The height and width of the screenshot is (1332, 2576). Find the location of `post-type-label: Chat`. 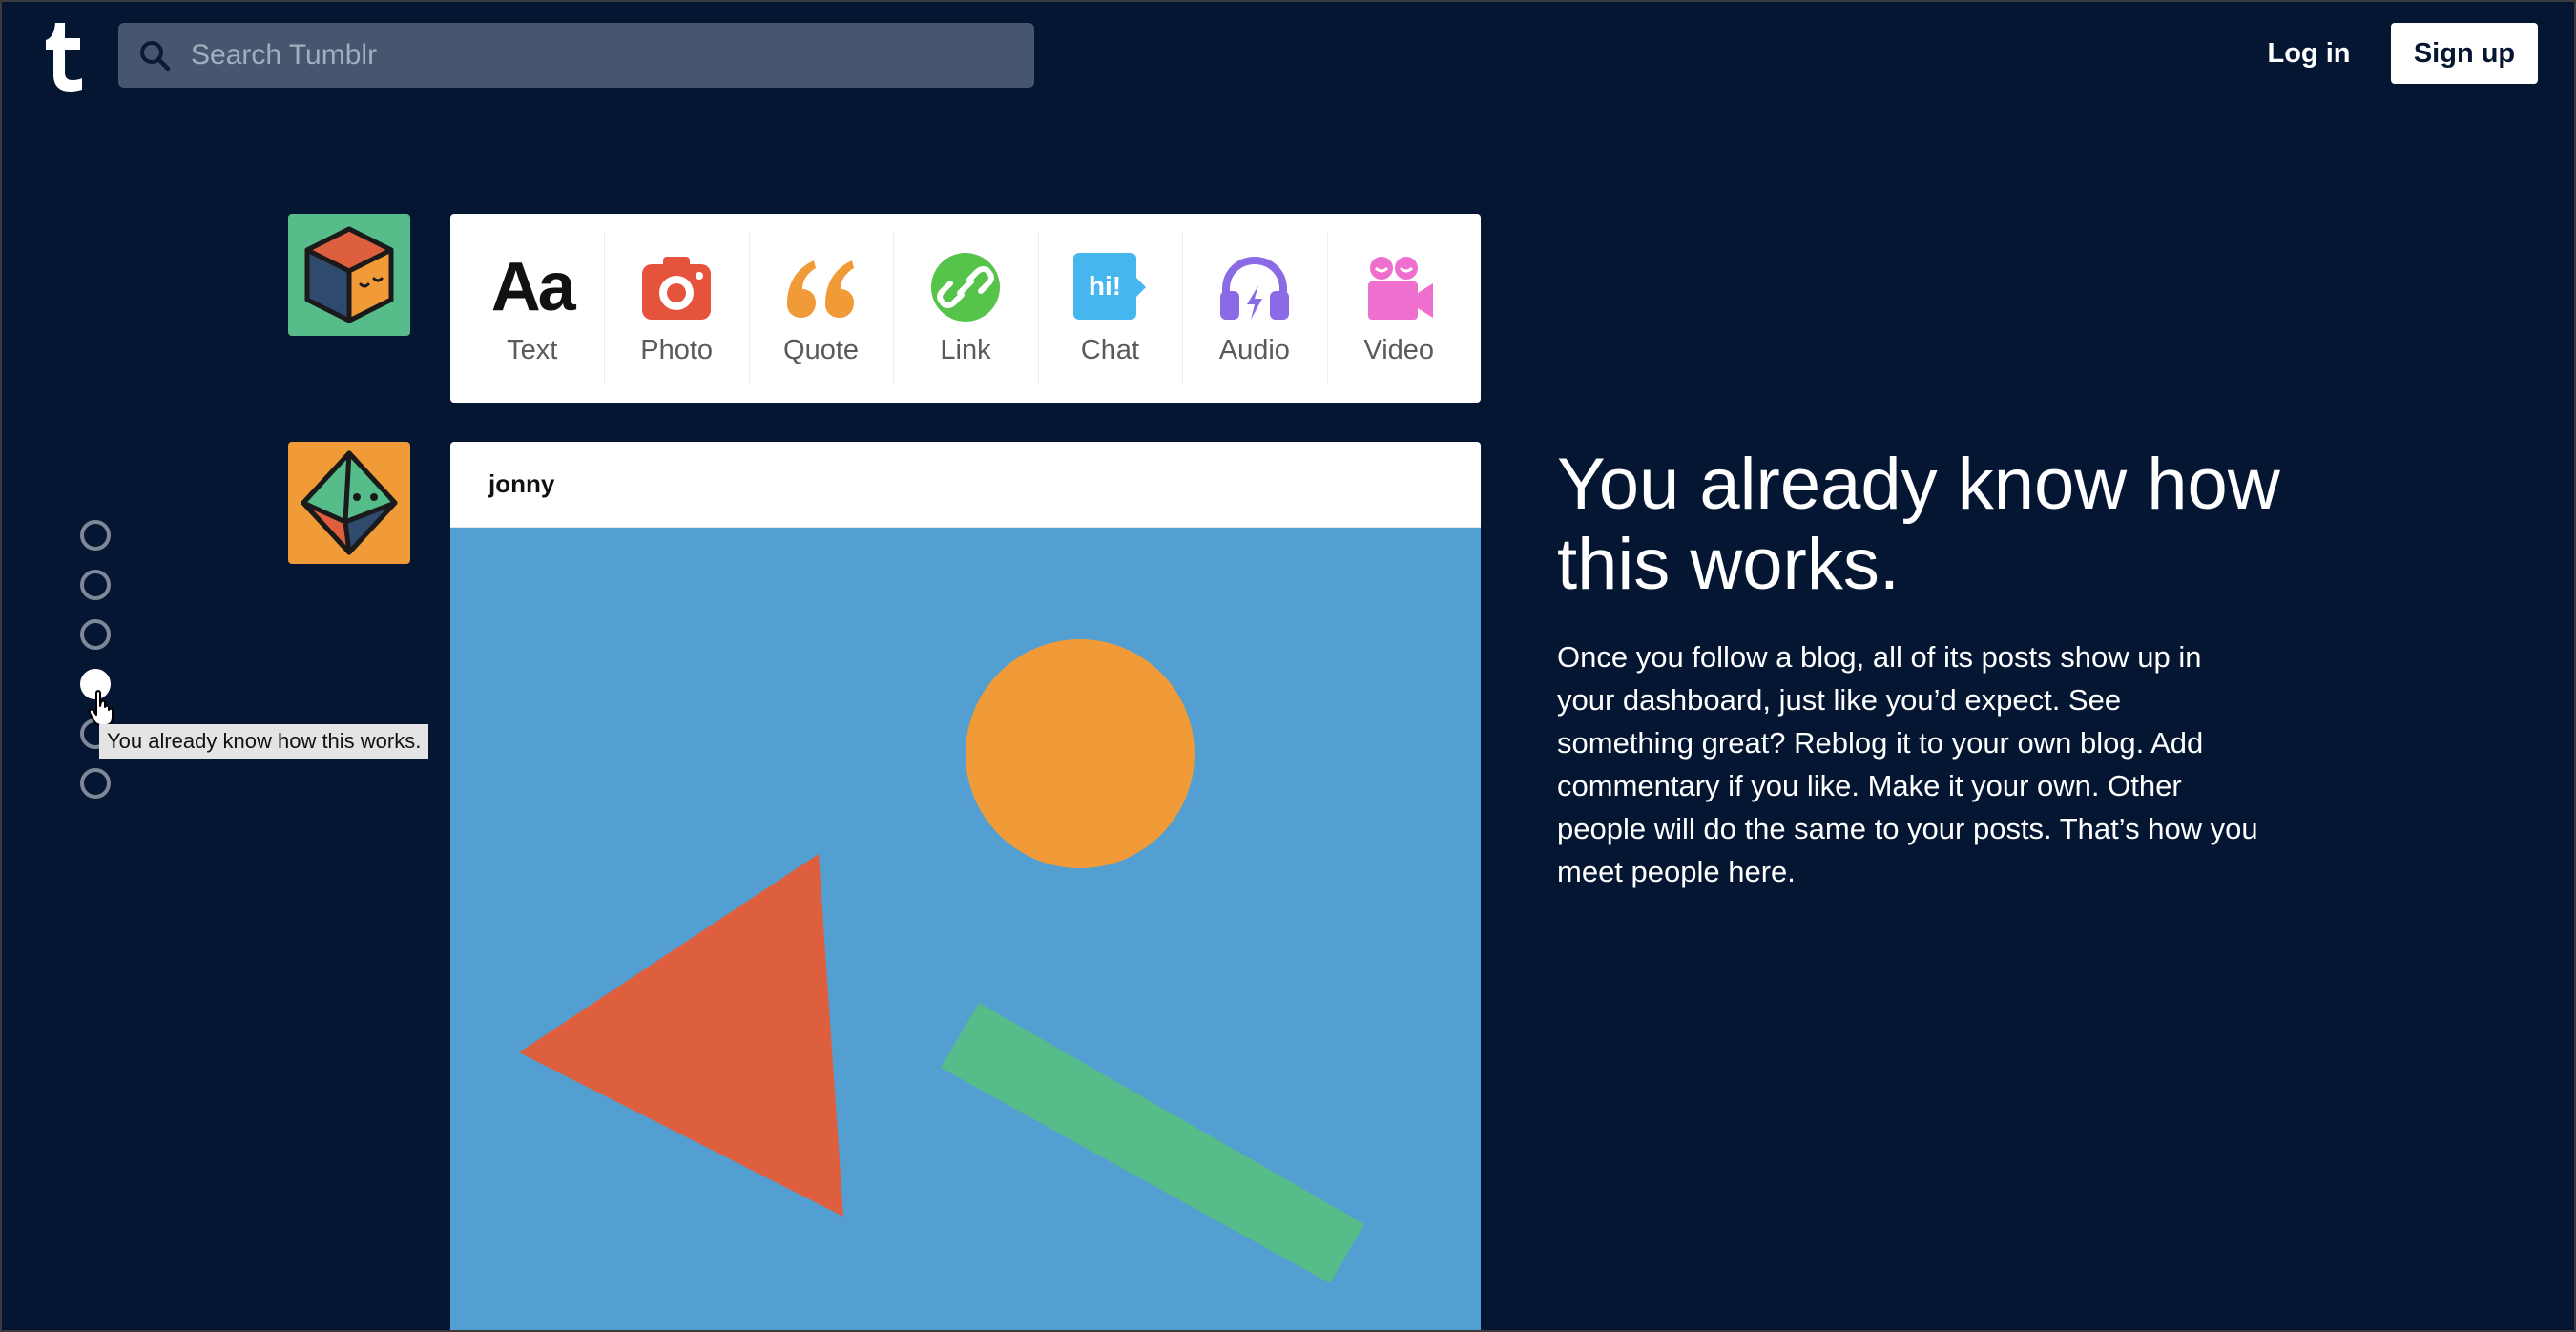

post-type-label: Chat is located at coordinates (1110, 349).